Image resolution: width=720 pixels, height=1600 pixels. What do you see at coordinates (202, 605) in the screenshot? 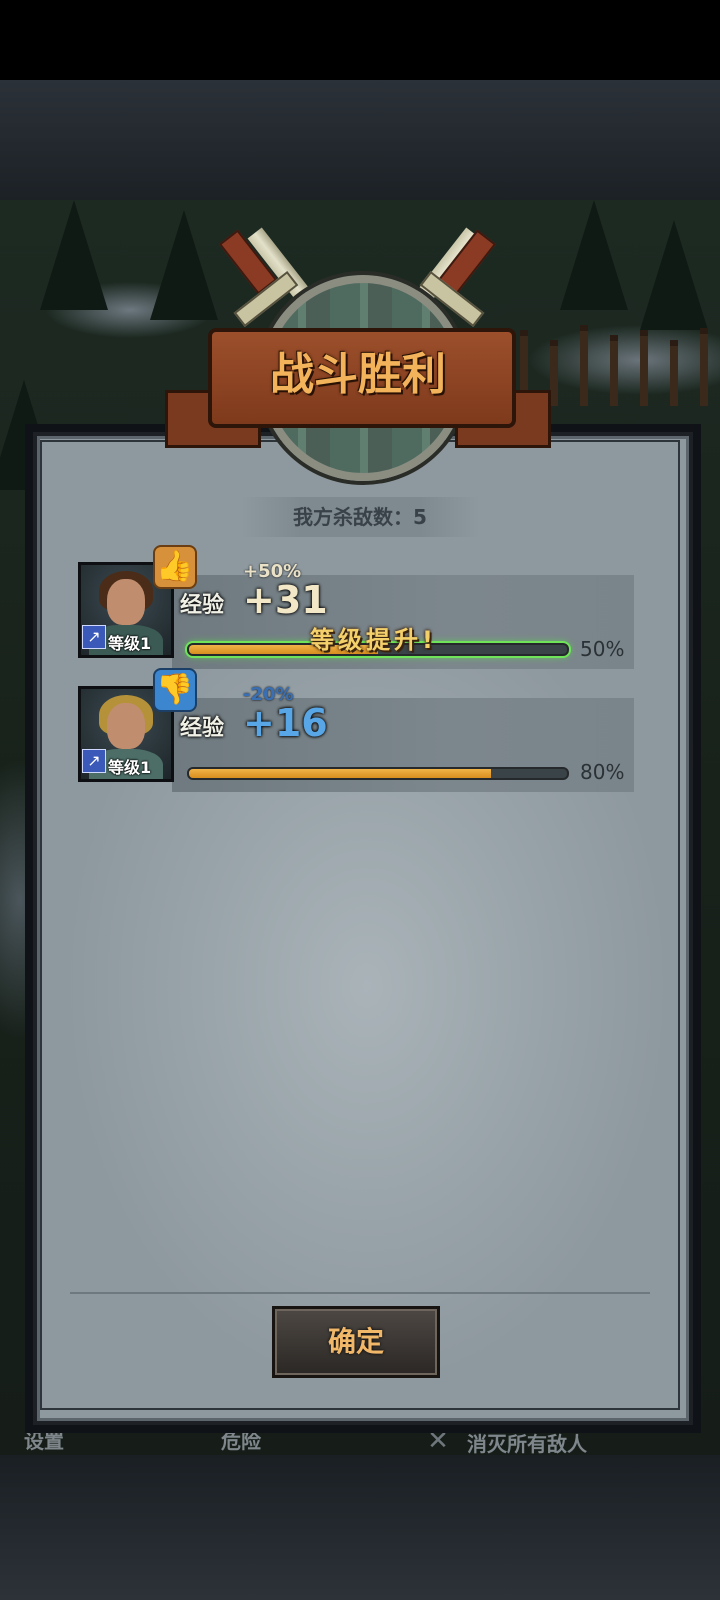
I see `exp-label-1: 经验` at bounding box center [202, 605].